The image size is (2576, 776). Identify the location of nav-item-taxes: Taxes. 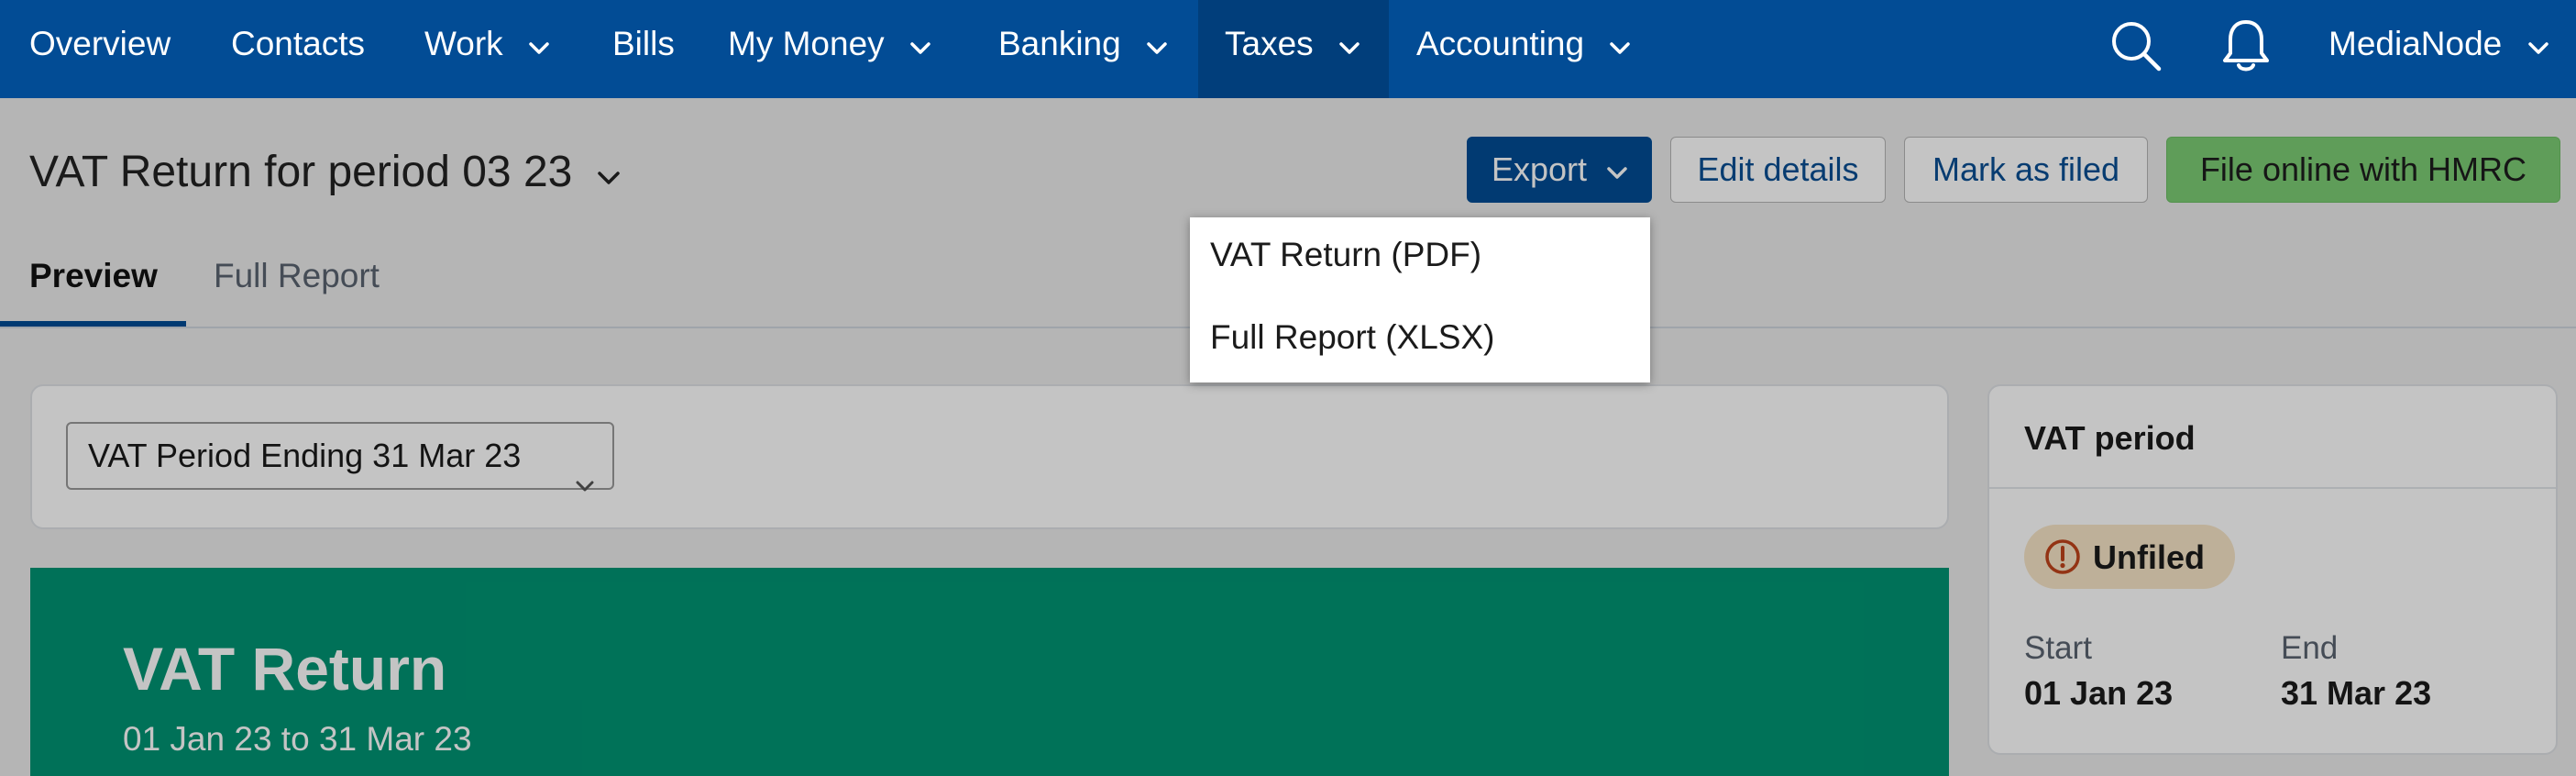
(1293, 49).